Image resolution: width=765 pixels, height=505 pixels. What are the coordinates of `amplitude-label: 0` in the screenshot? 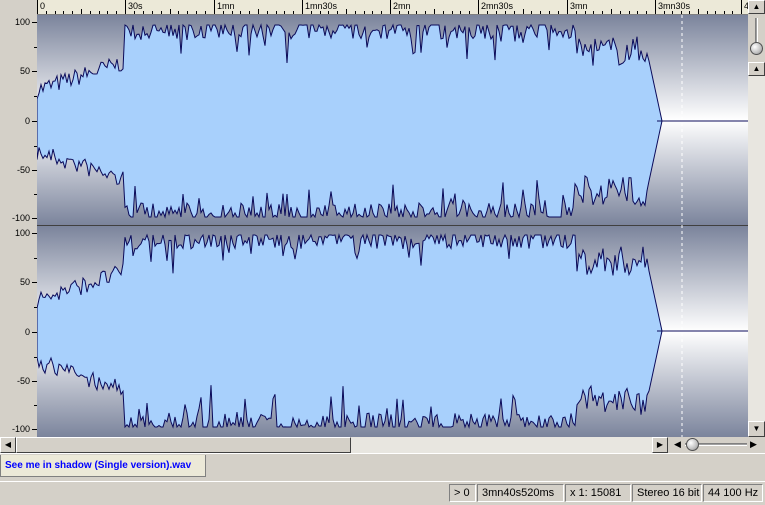 It's located at (27, 121).